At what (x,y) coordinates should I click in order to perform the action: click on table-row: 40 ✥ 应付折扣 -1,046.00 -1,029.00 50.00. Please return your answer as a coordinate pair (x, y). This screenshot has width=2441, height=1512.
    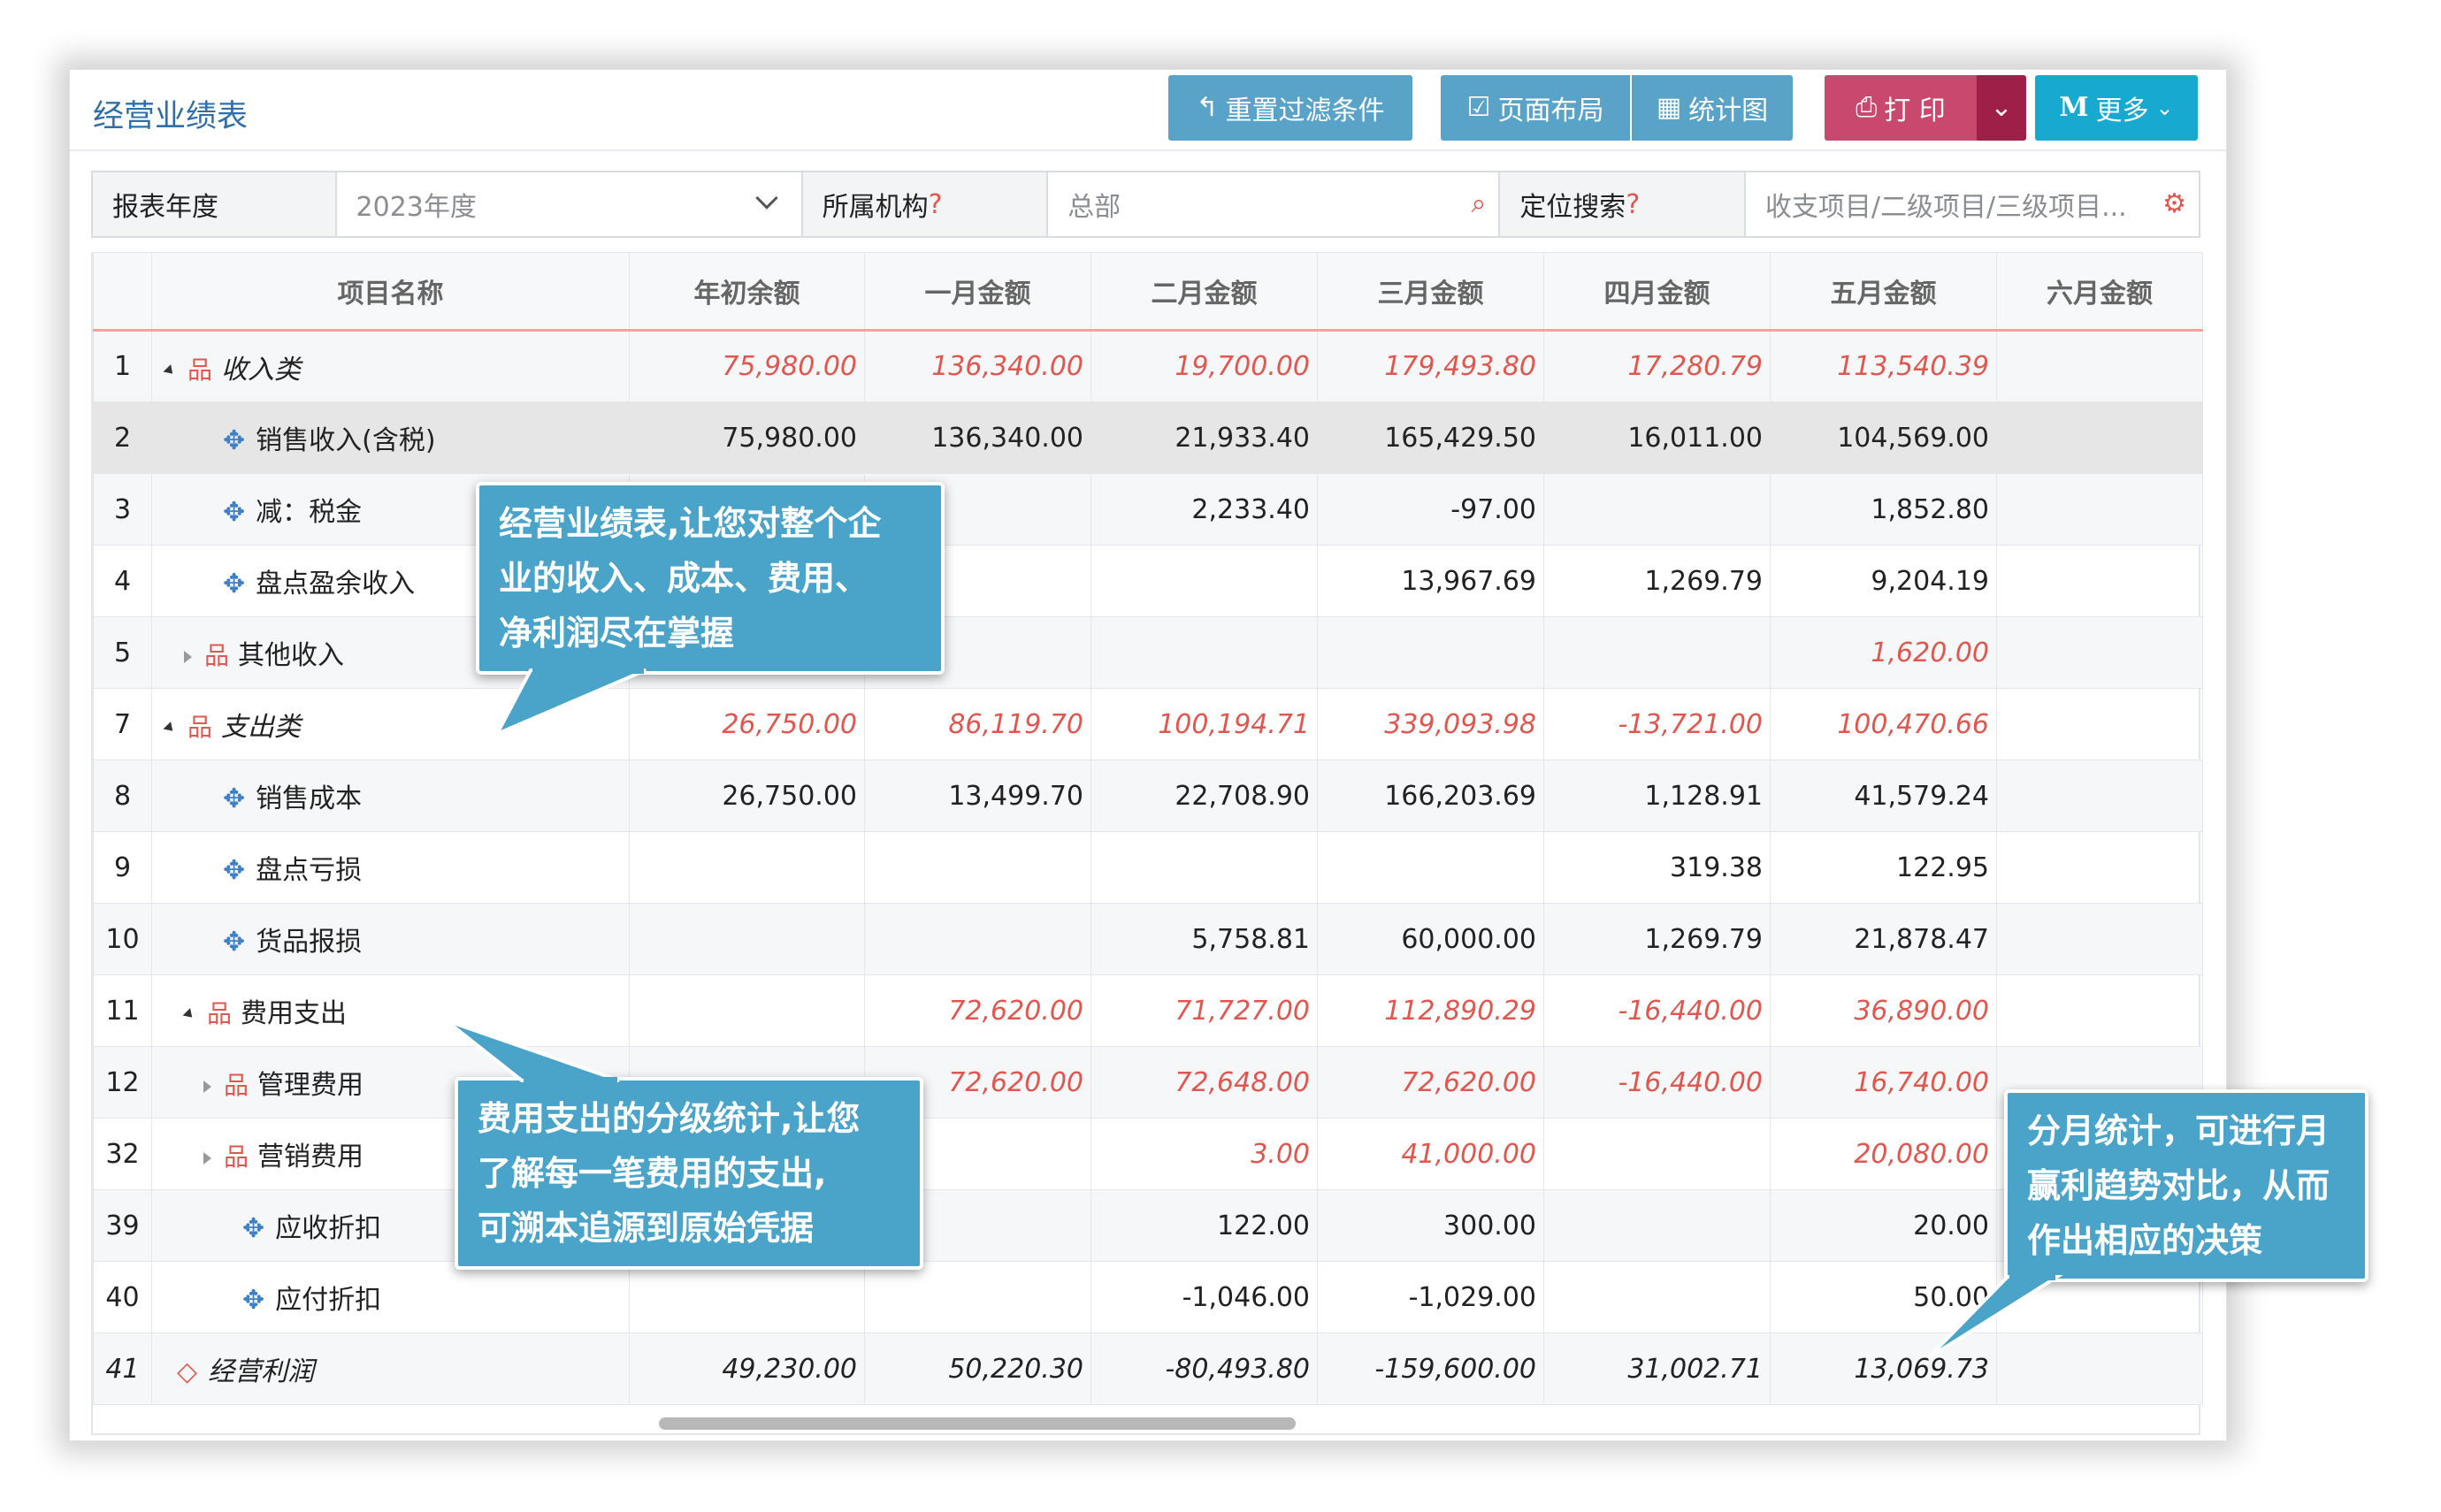
    Looking at the image, I should click on (1148, 1297).